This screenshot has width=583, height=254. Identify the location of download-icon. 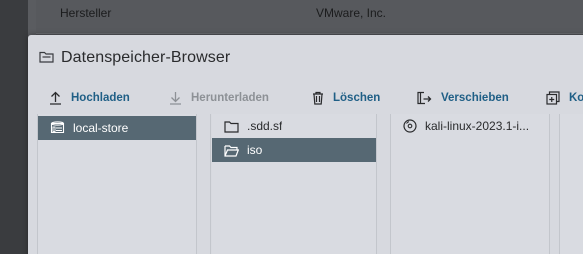
(175, 98).